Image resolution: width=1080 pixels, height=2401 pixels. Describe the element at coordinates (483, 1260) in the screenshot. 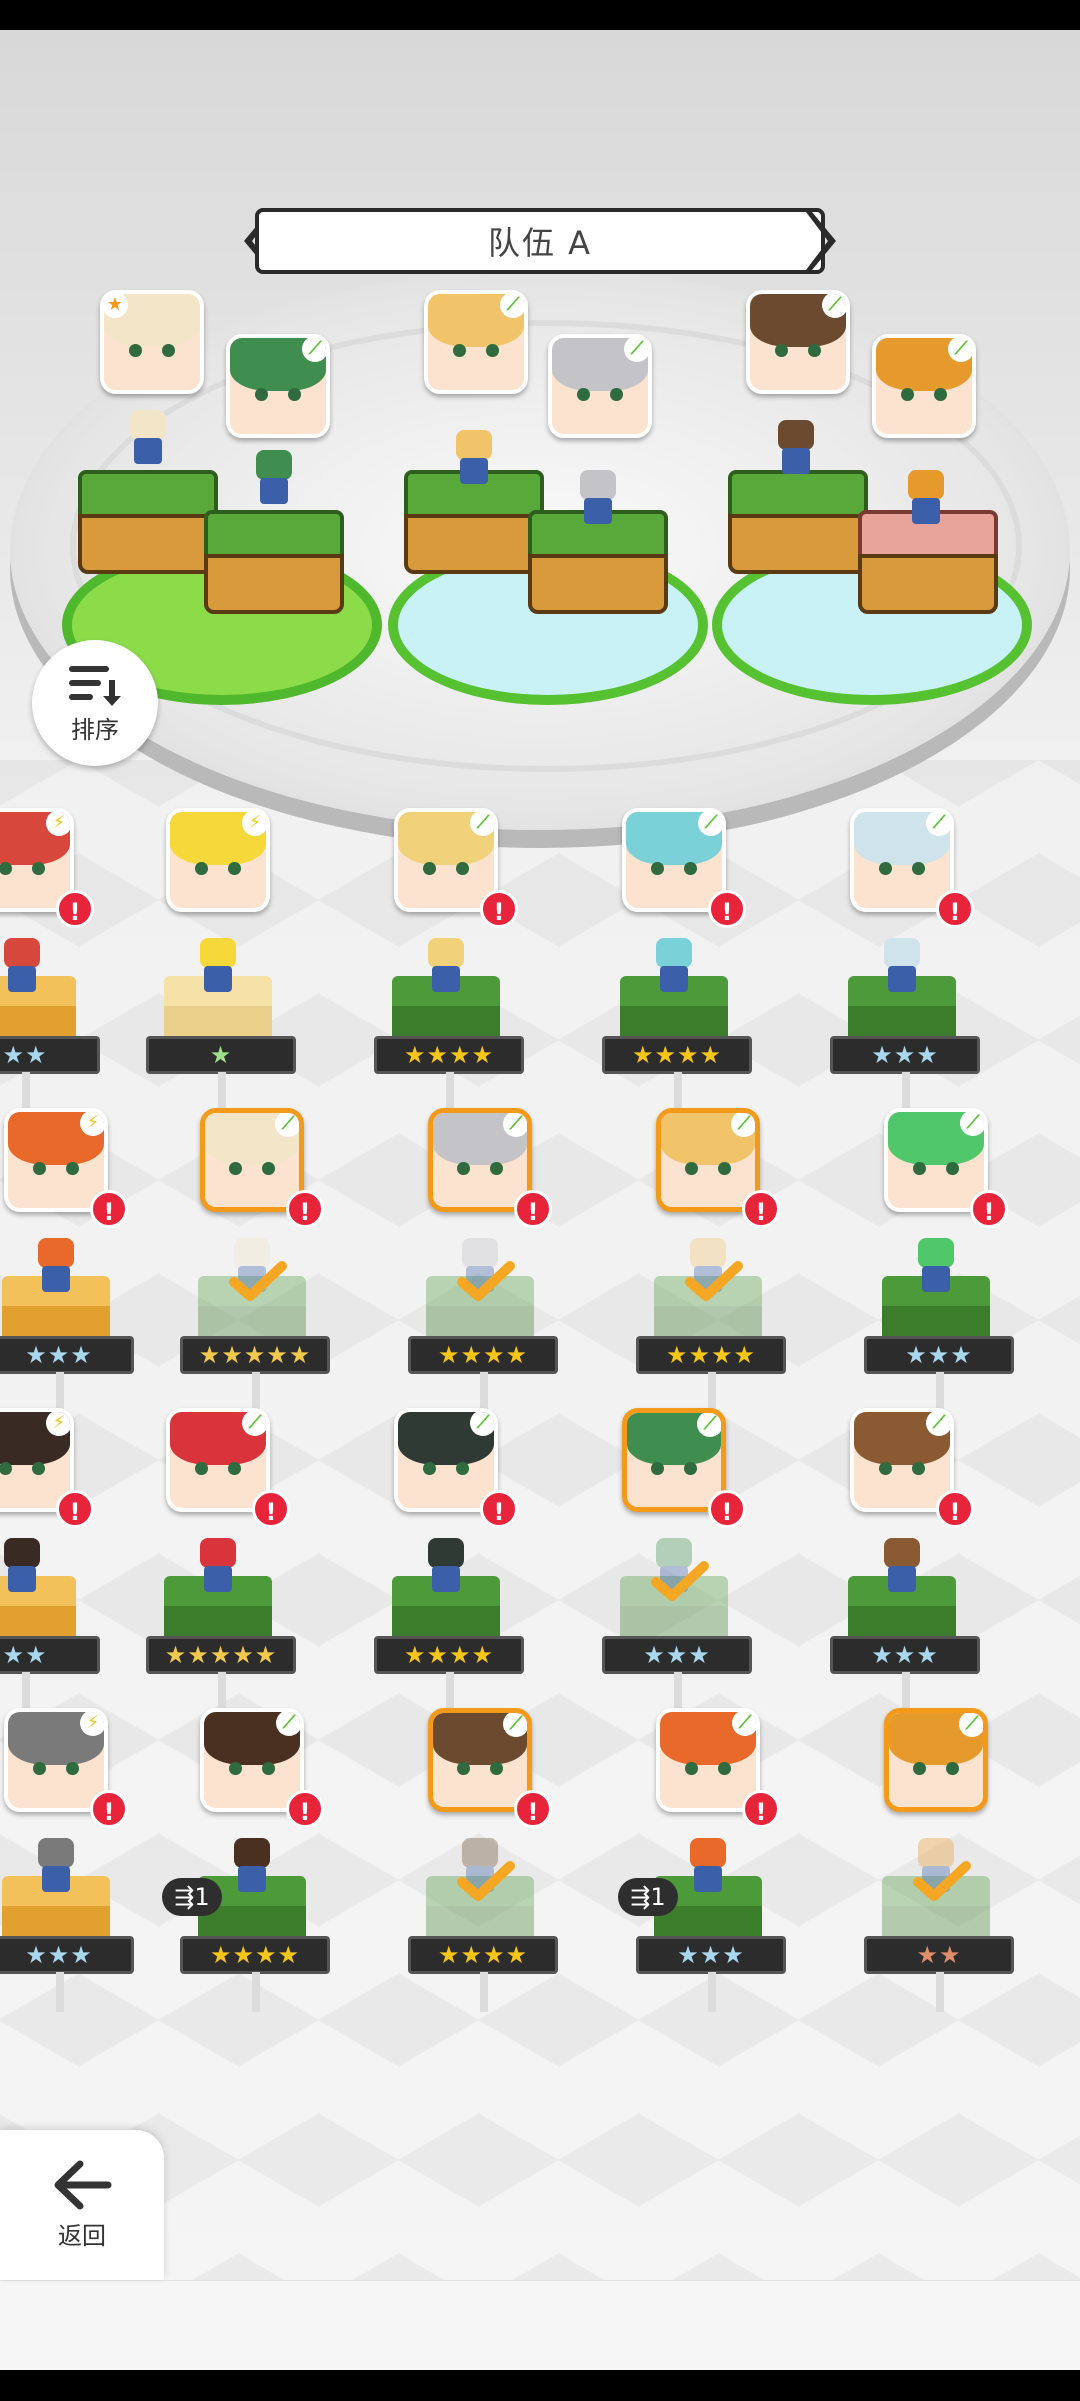

I see `roster-character-8: ⟋! ★★★★` at that location.